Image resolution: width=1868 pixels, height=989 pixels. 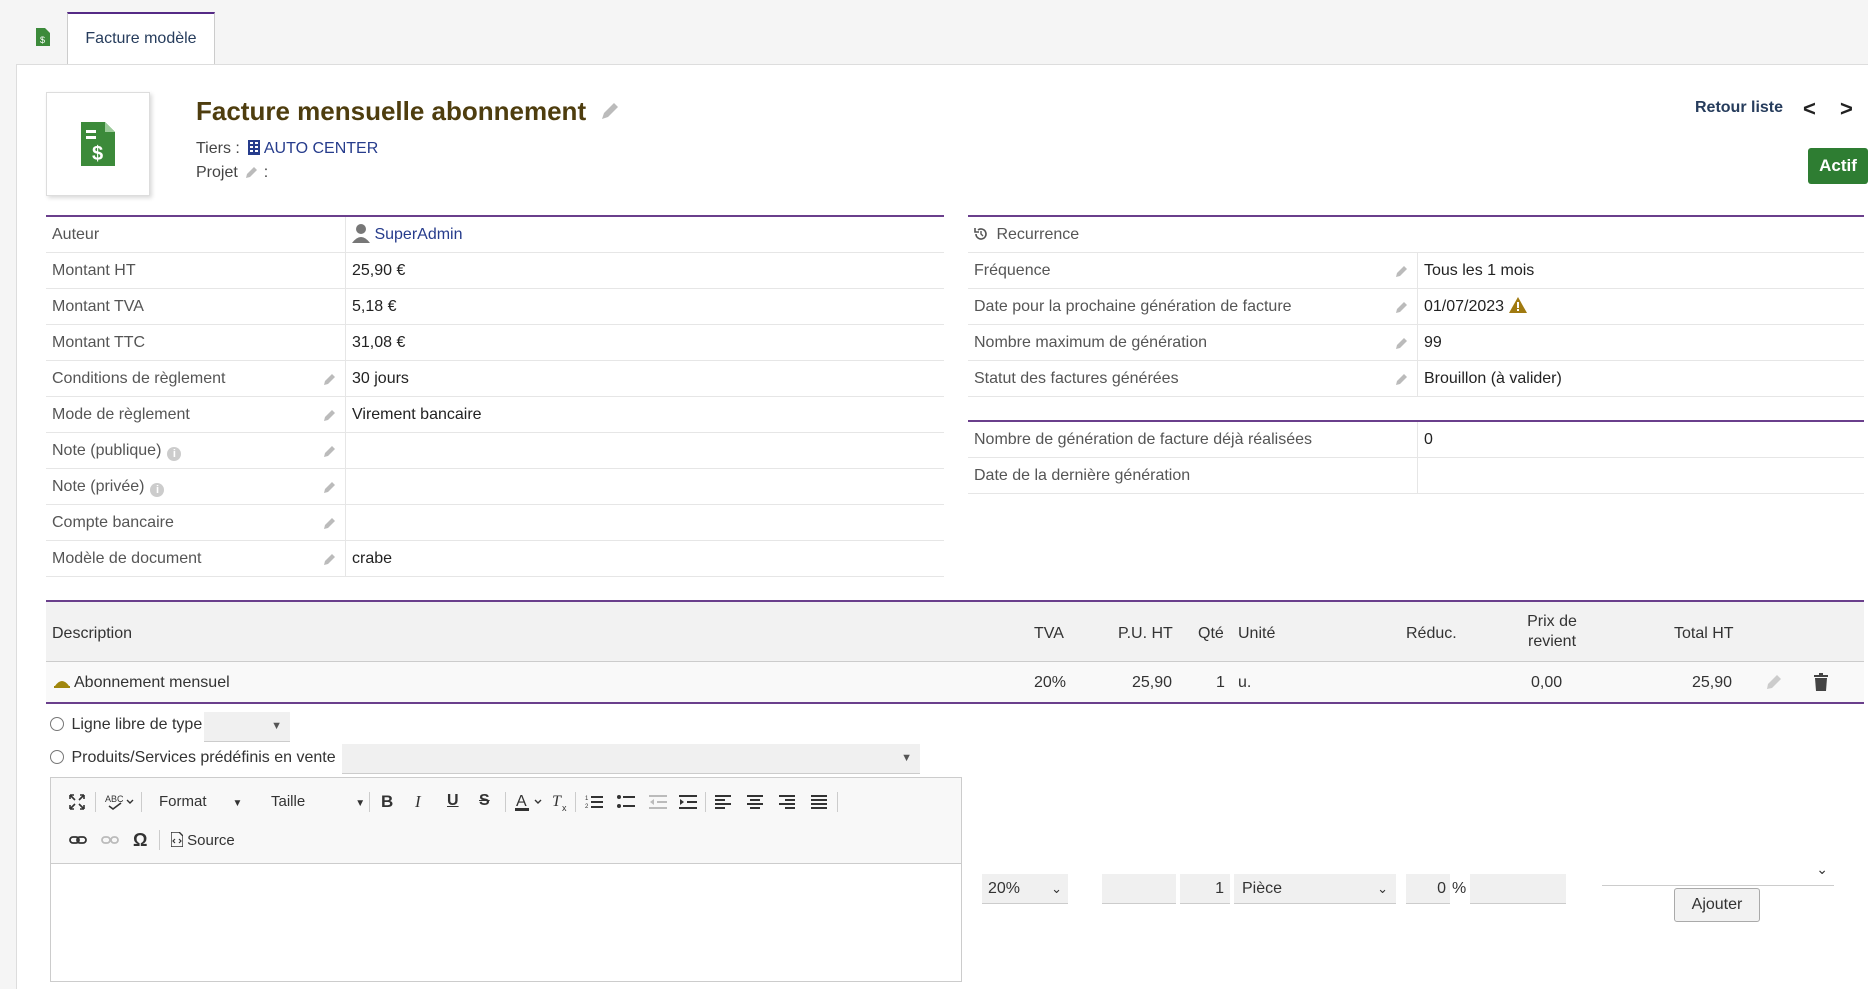 What do you see at coordinates (561, 802) in the screenshot?
I see `remove-format-icon: Tx` at bounding box center [561, 802].